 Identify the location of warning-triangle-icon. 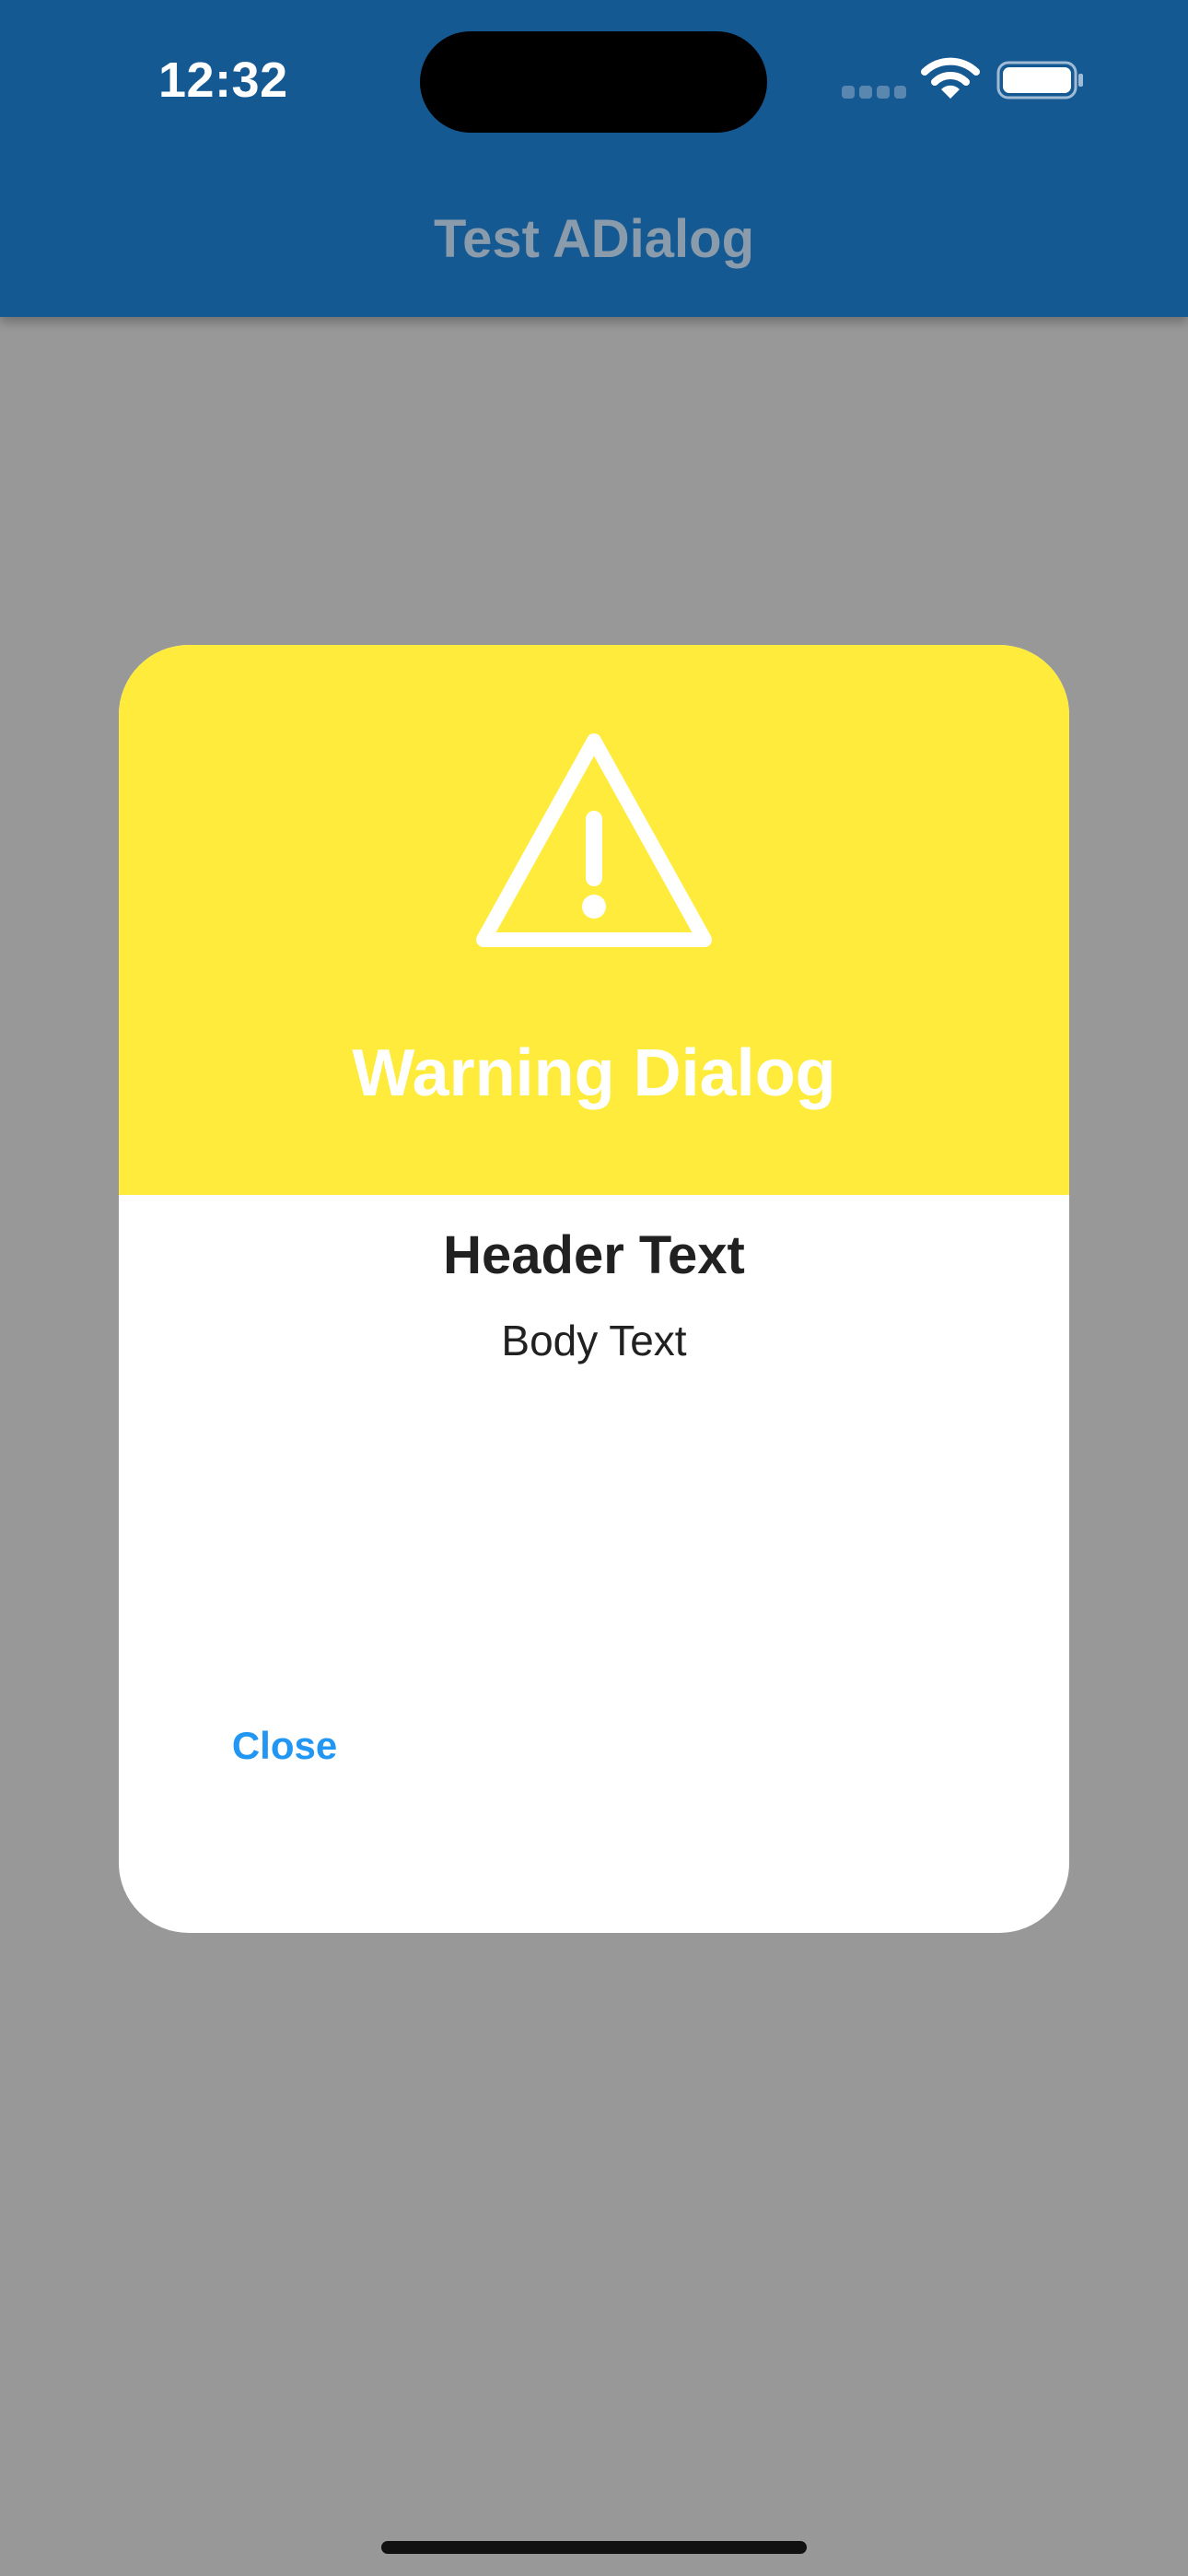
(594, 840).